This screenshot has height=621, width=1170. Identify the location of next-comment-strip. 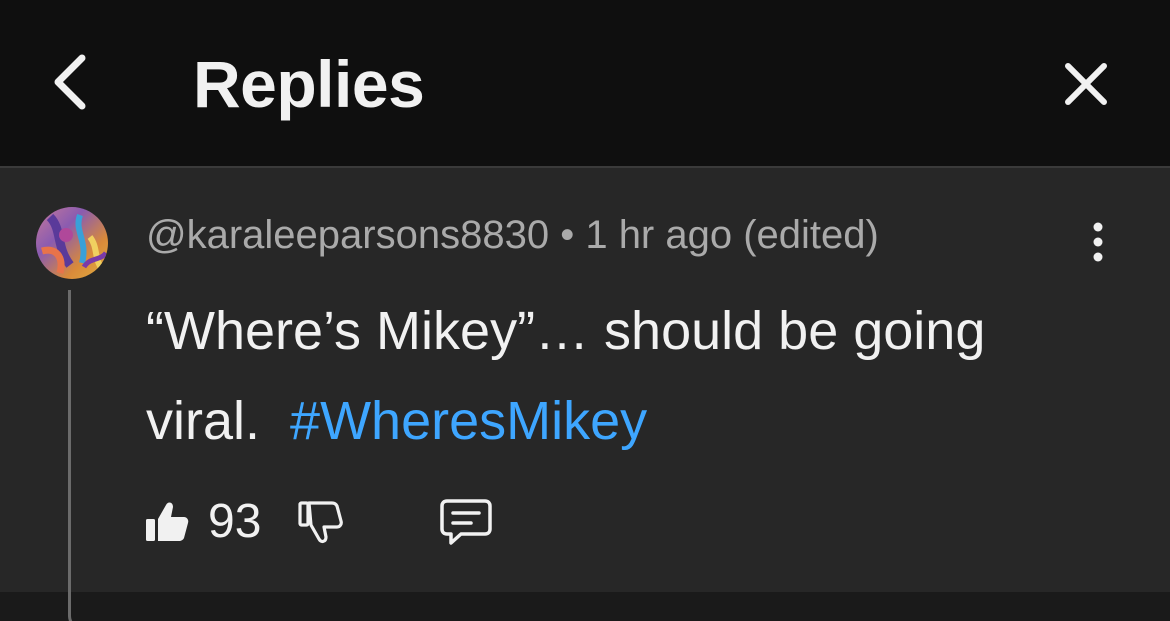
(585, 606).